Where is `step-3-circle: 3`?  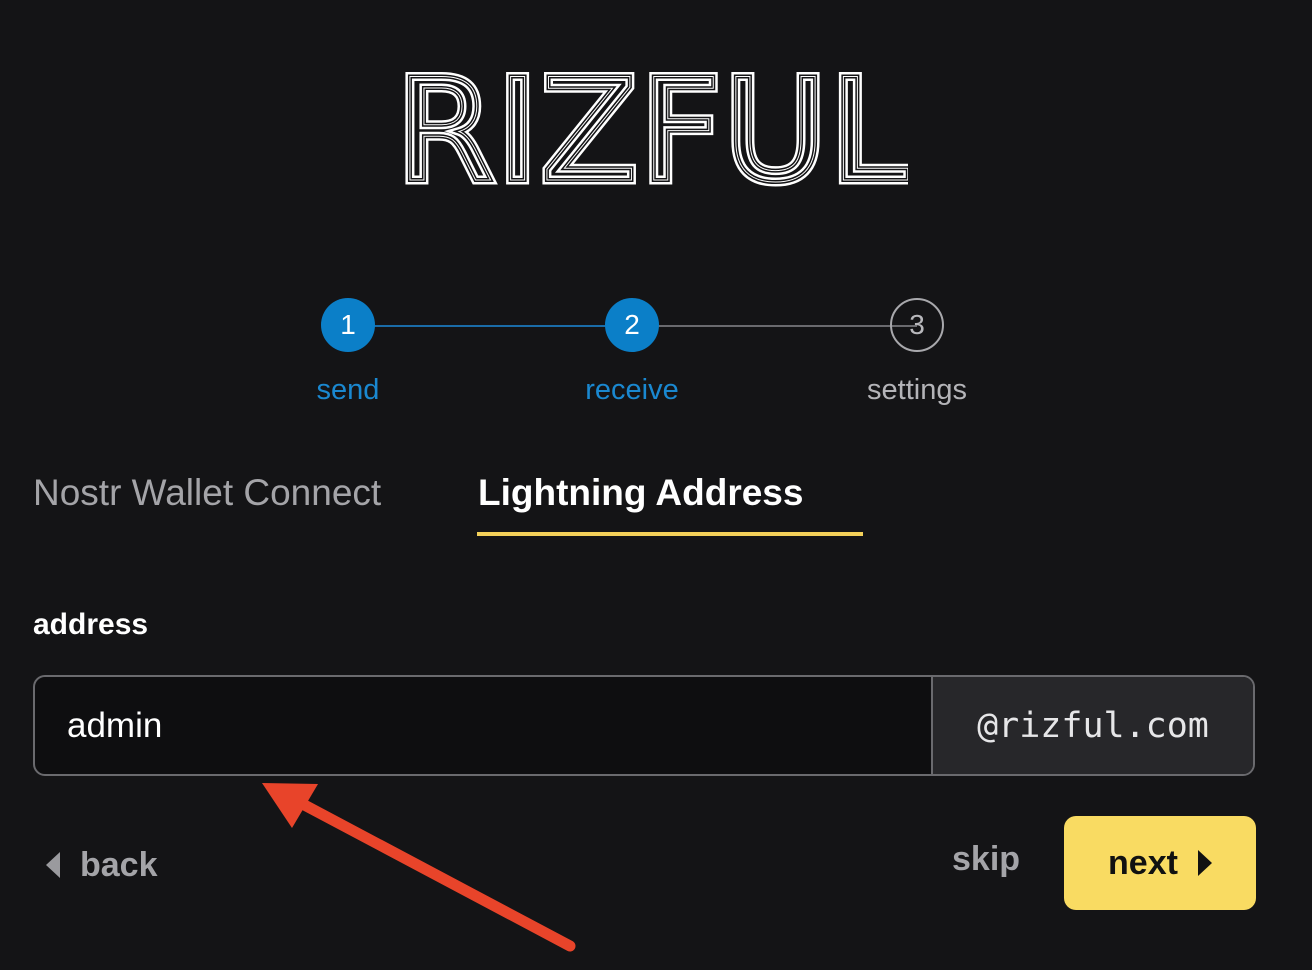 step-3-circle: 3 is located at coordinates (917, 325).